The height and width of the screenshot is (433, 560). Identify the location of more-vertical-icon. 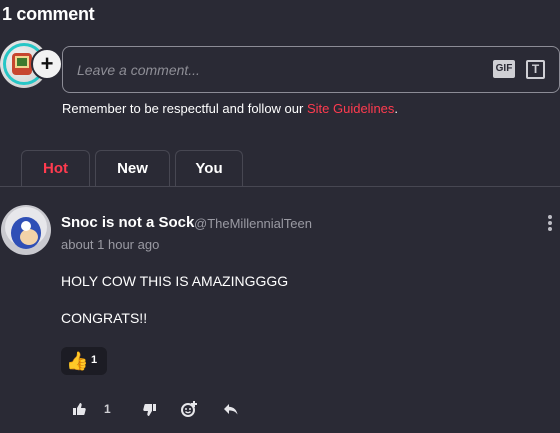
(550, 224).